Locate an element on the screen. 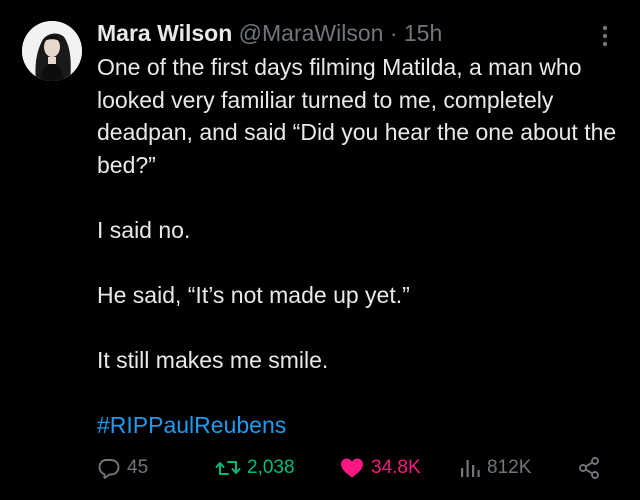  more-options-button is located at coordinates (605, 36).